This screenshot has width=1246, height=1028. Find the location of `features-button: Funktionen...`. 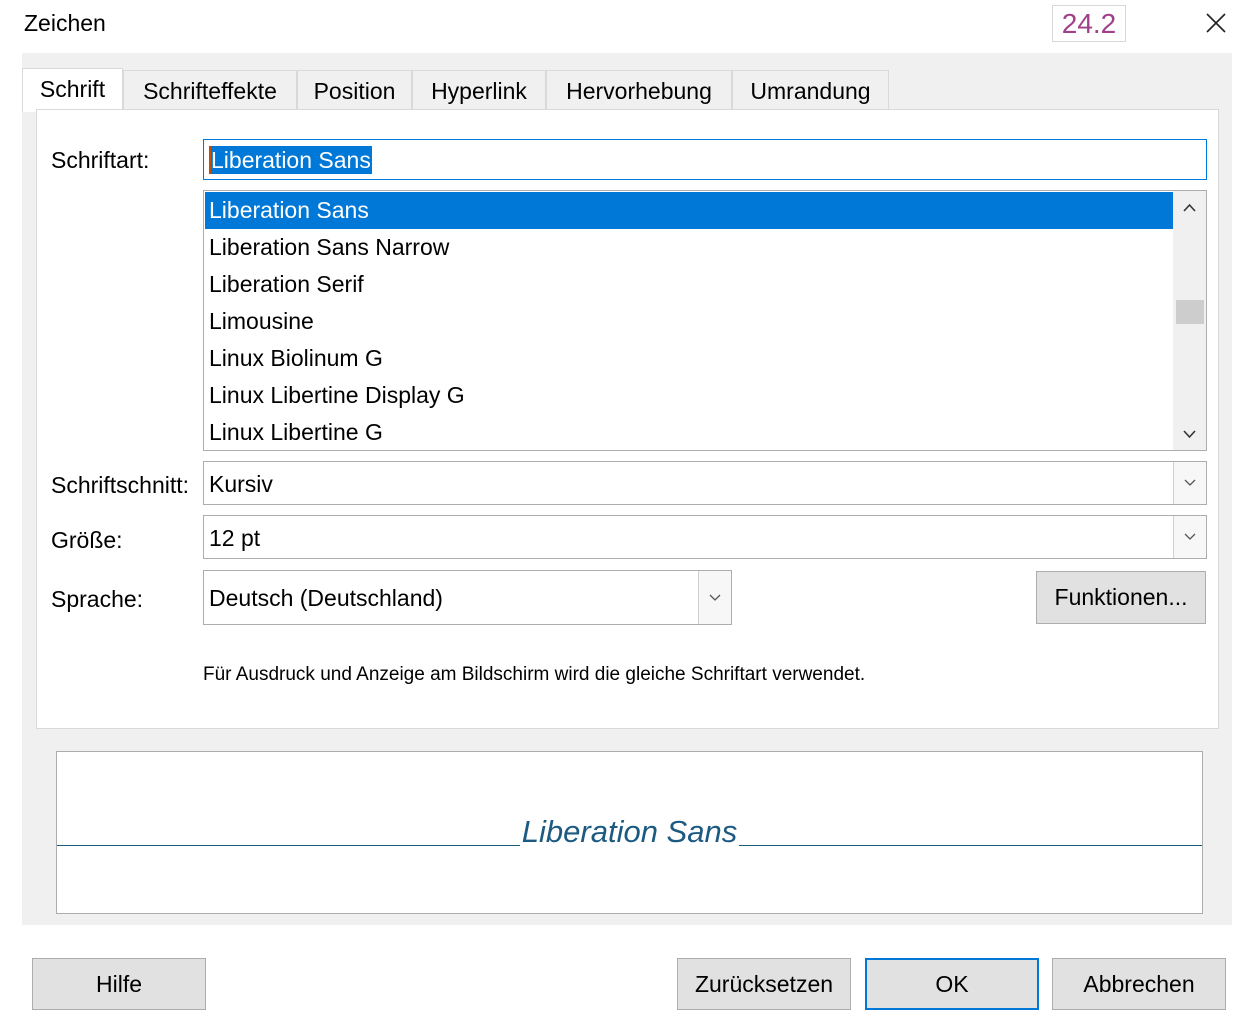

features-button: Funktionen... is located at coordinates (1121, 597).